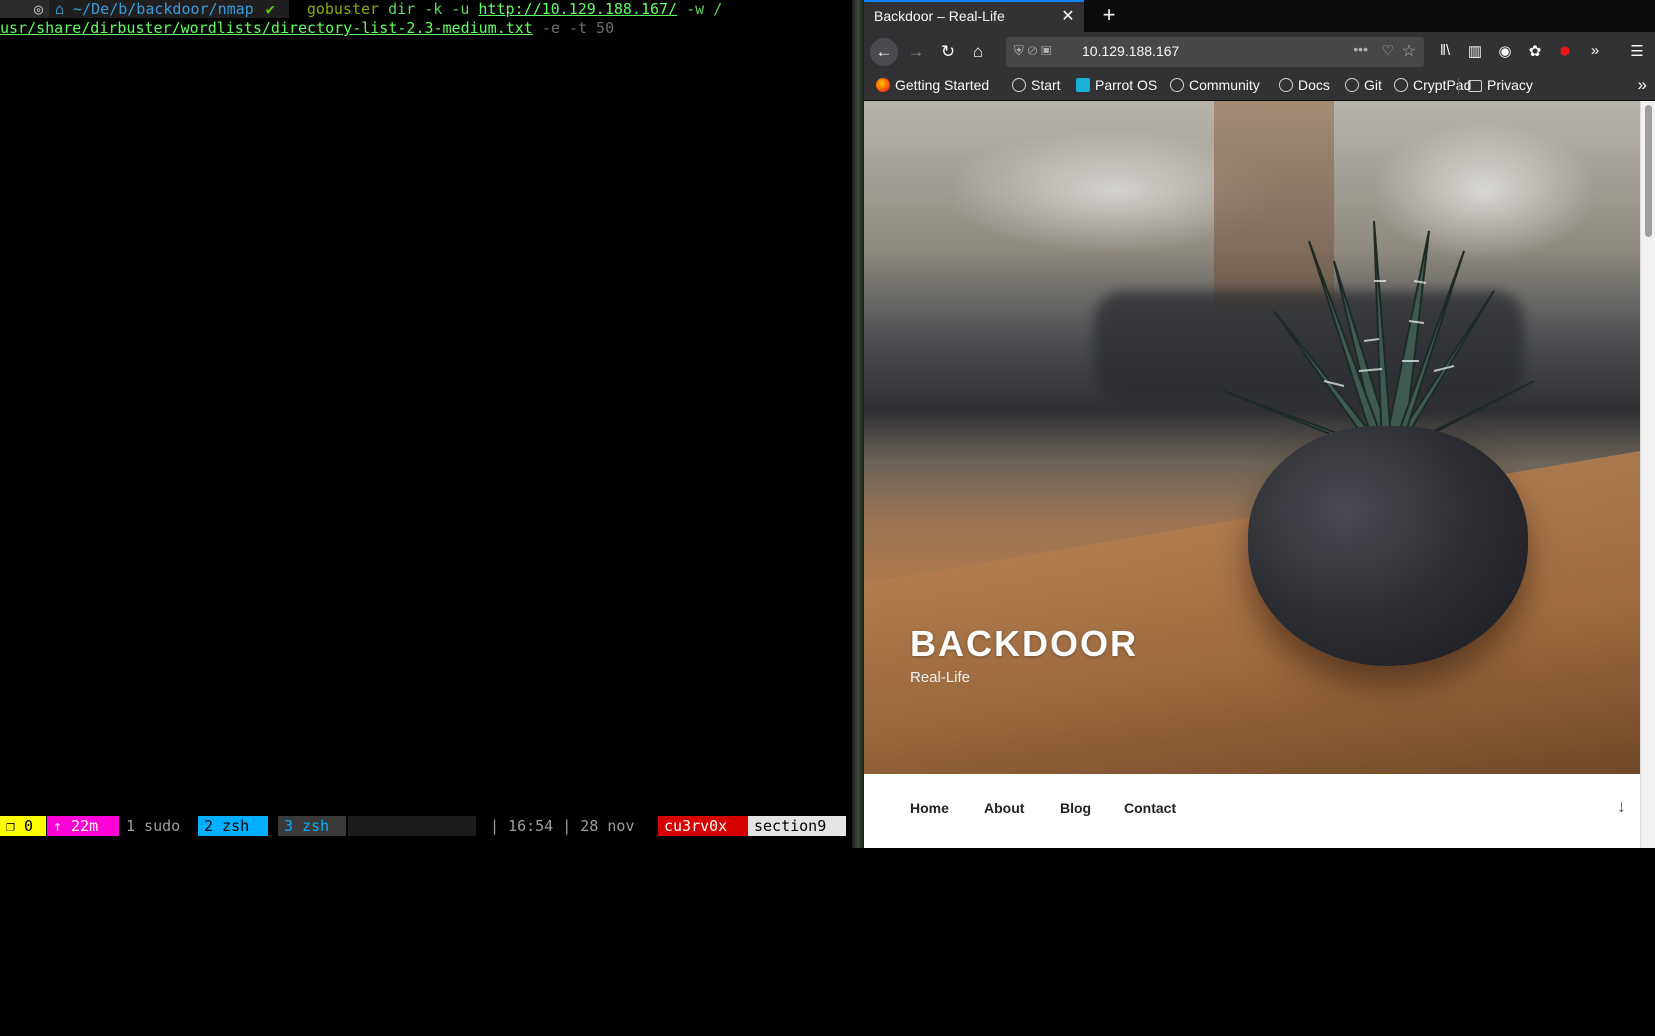 This screenshot has width=1655, height=1036. Describe the element at coordinates (1595, 50) in the screenshot. I see `overflow-icon: »` at that location.